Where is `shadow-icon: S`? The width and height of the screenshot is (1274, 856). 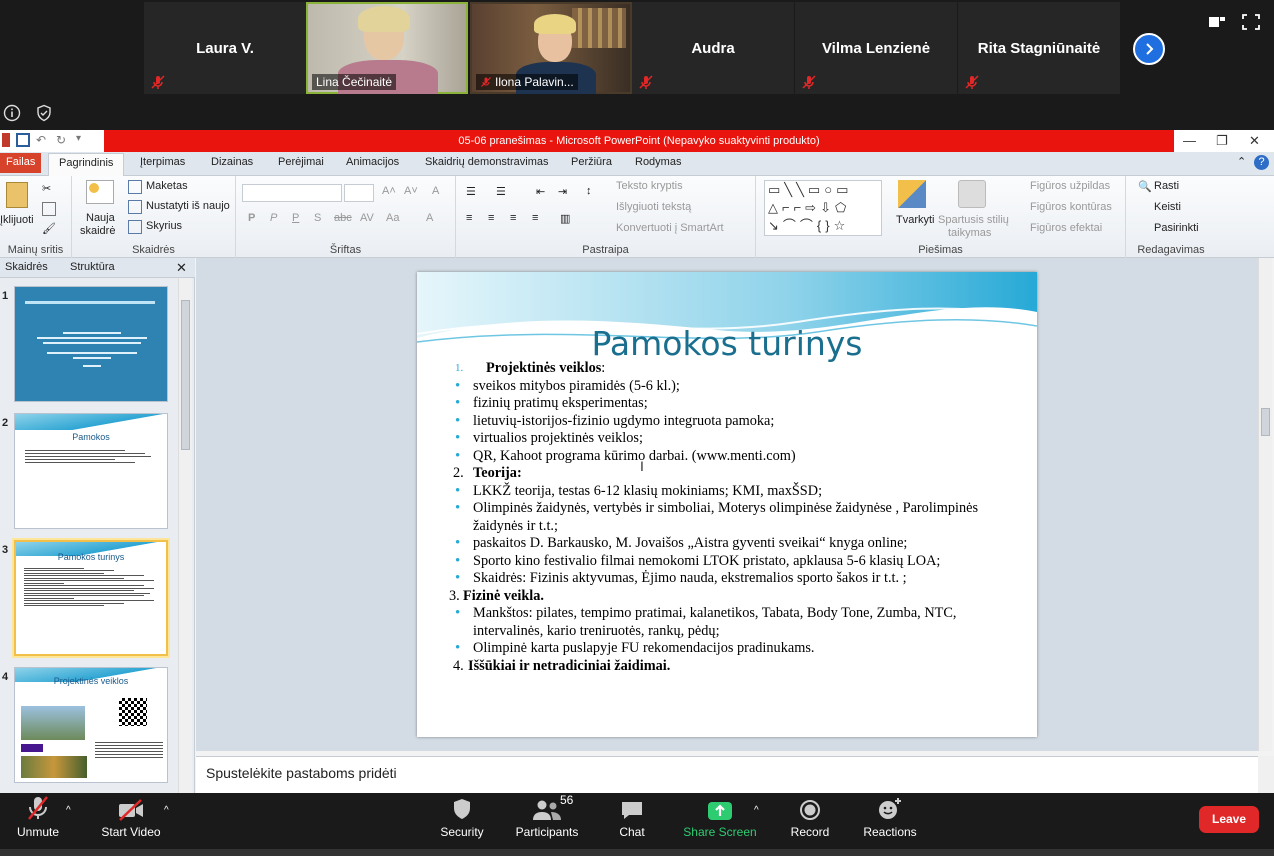 shadow-icon: S is located at coordinates (317, 218).